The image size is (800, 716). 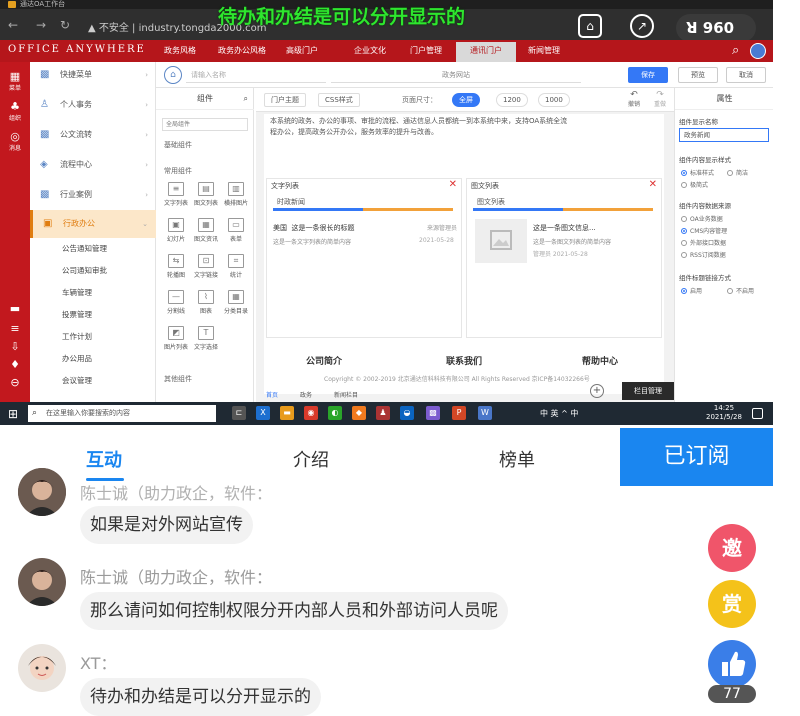 What do you see at coordinates (93, 135) in the screenshot?
I see `menu-item: ▩ 公文流转 ›` at bounding box center [93, 135].